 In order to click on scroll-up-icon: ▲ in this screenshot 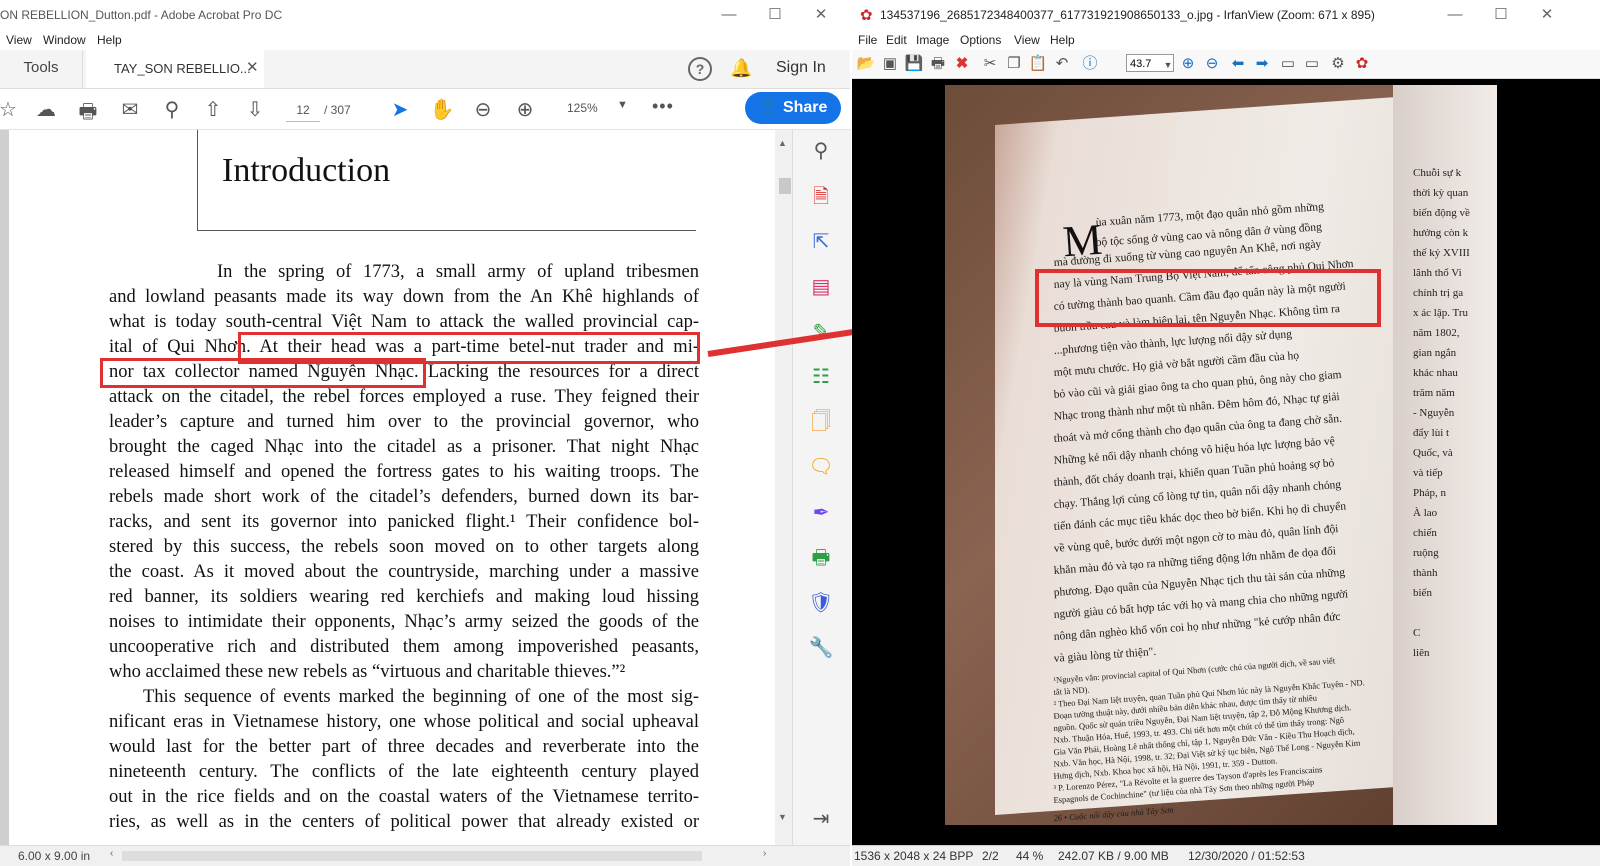, I will do `click(782, 143)`.